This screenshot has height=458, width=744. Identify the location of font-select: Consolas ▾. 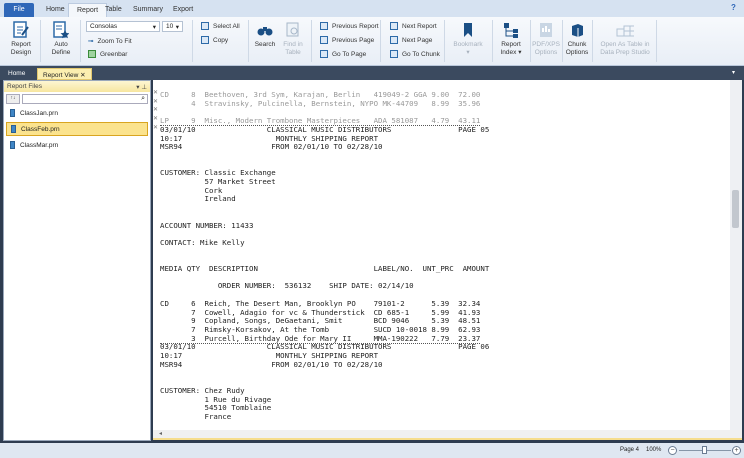
(123, 26).